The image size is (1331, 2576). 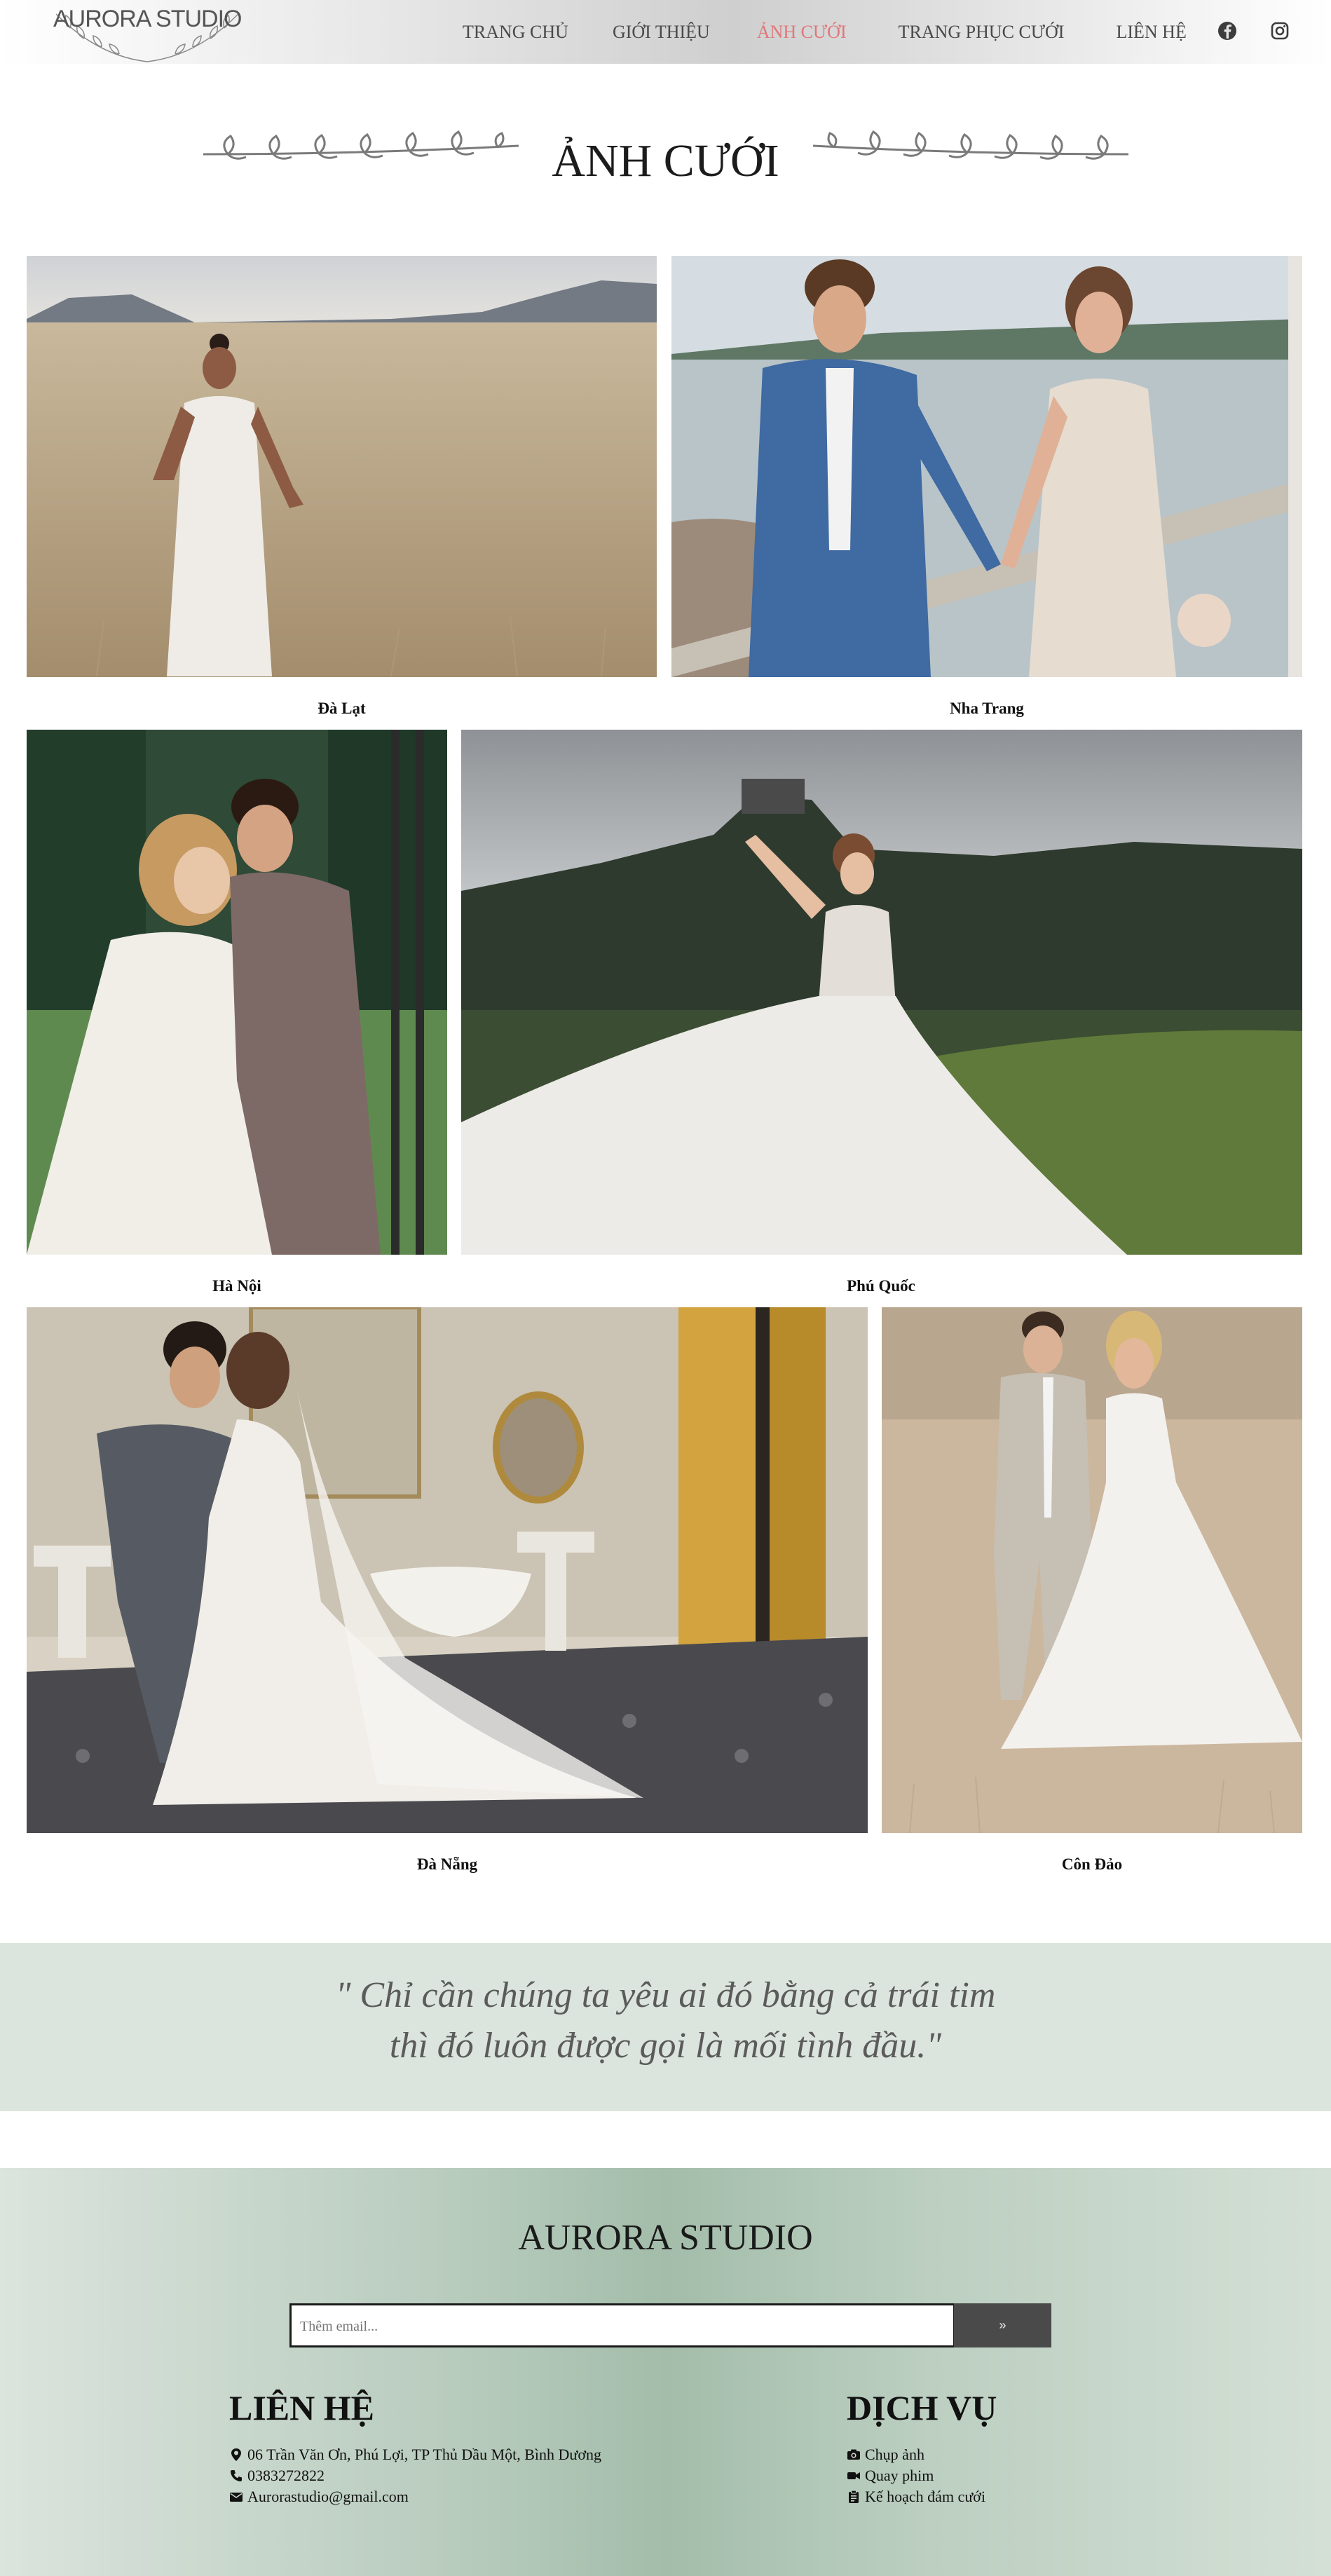 What do you see at coordinates (1280, 31) in the screenshot?
I see `instagram-icon` at bounding box center [1280, 31].